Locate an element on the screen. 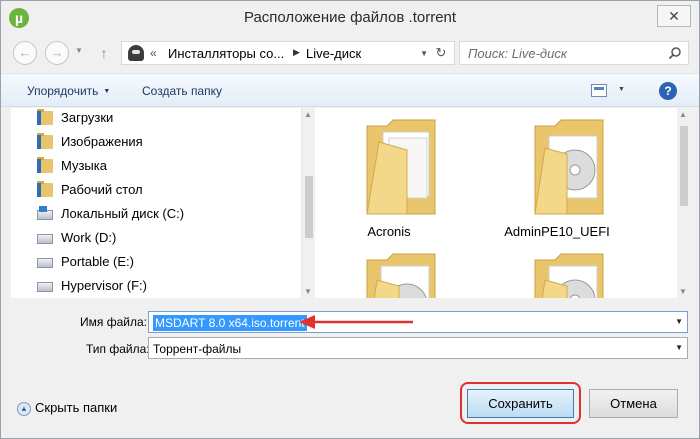 Image resolution: width=700 pixels, height=439 pixels. new-folder-button: Создать папку is located at coordinates (182, 91).